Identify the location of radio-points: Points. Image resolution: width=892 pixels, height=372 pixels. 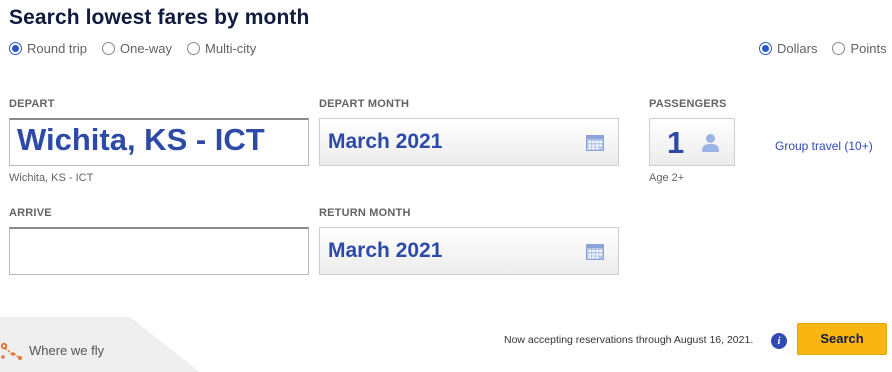
(859, 48).